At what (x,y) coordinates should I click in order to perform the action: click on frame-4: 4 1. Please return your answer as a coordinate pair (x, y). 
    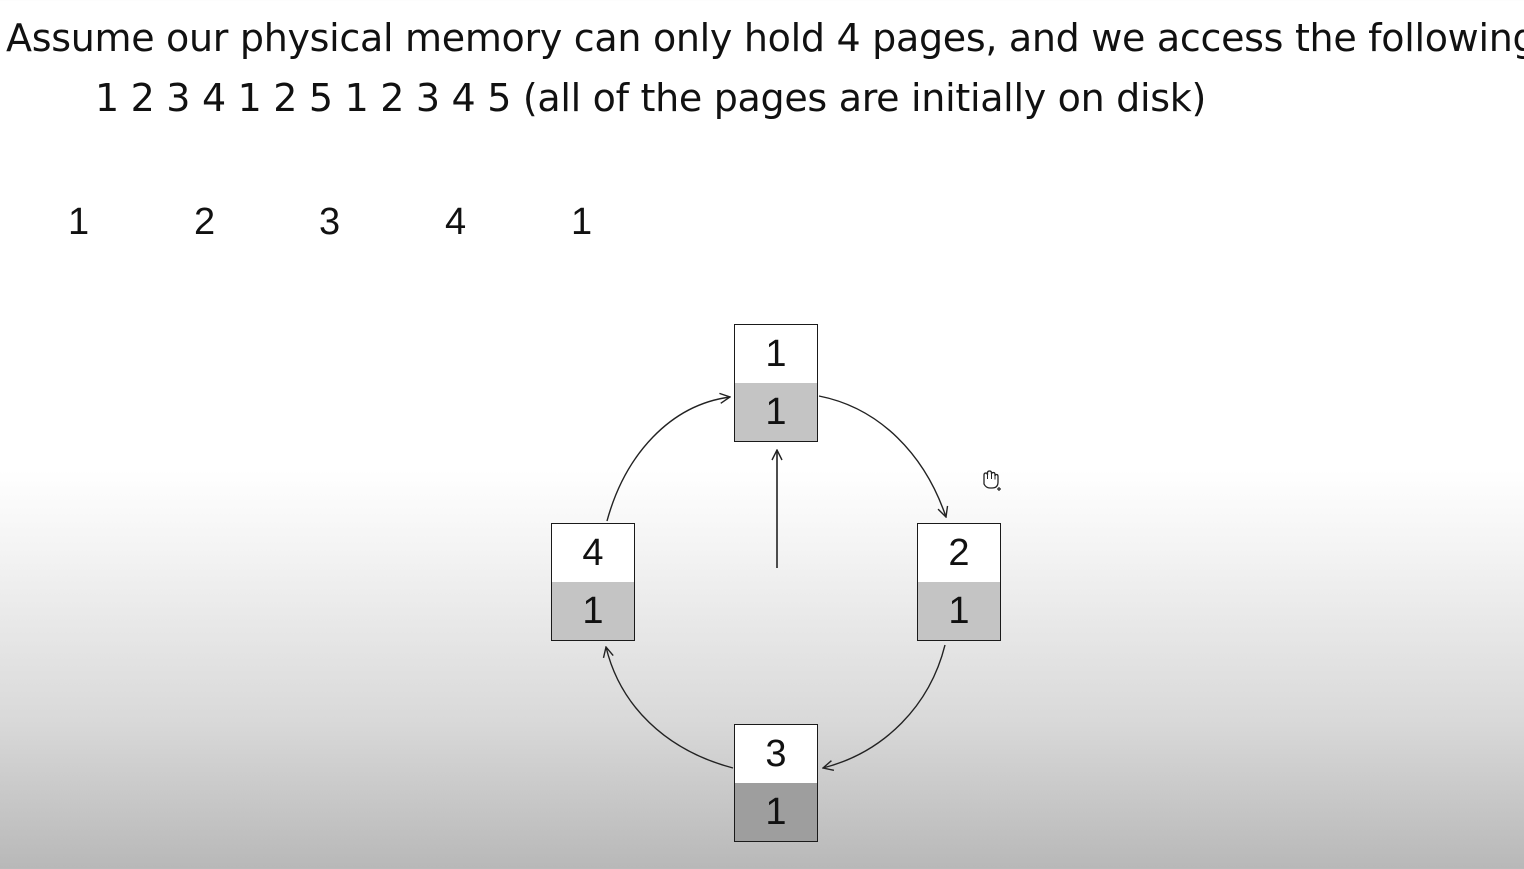
    Looking at the image, I should click on (593, 582).